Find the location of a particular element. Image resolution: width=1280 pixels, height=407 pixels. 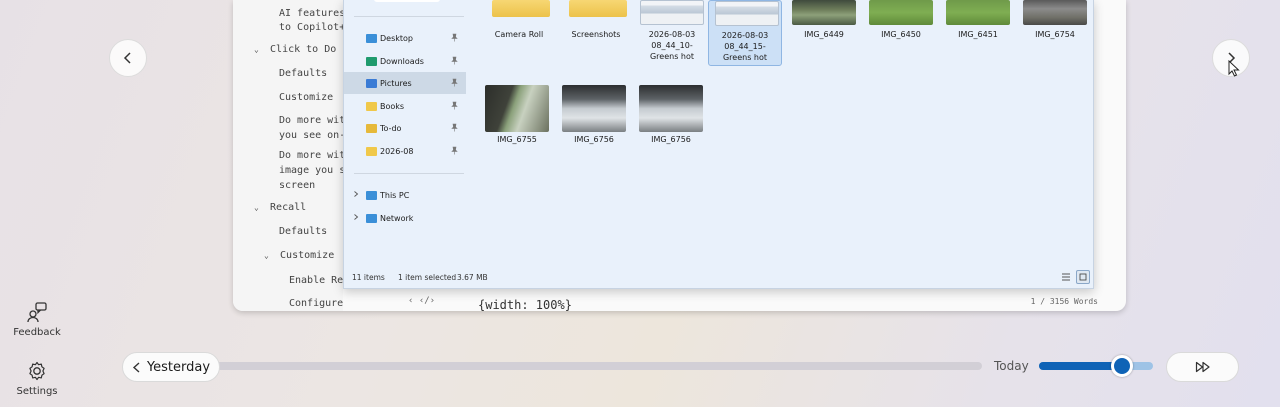

nav-item-downloads: Downloads is located at coordinates (405, 61).